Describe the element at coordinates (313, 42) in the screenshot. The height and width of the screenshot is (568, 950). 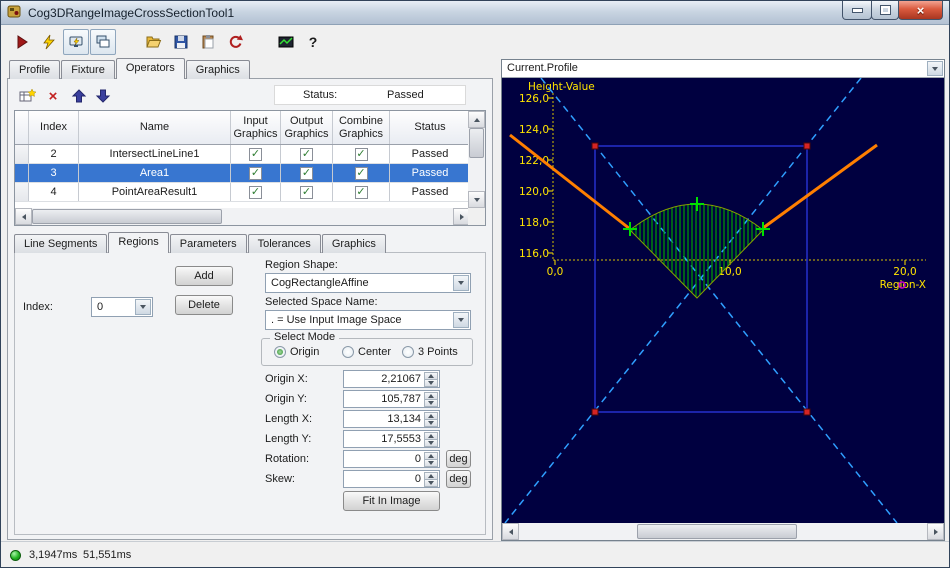
I see `help-button: ?` at that location.